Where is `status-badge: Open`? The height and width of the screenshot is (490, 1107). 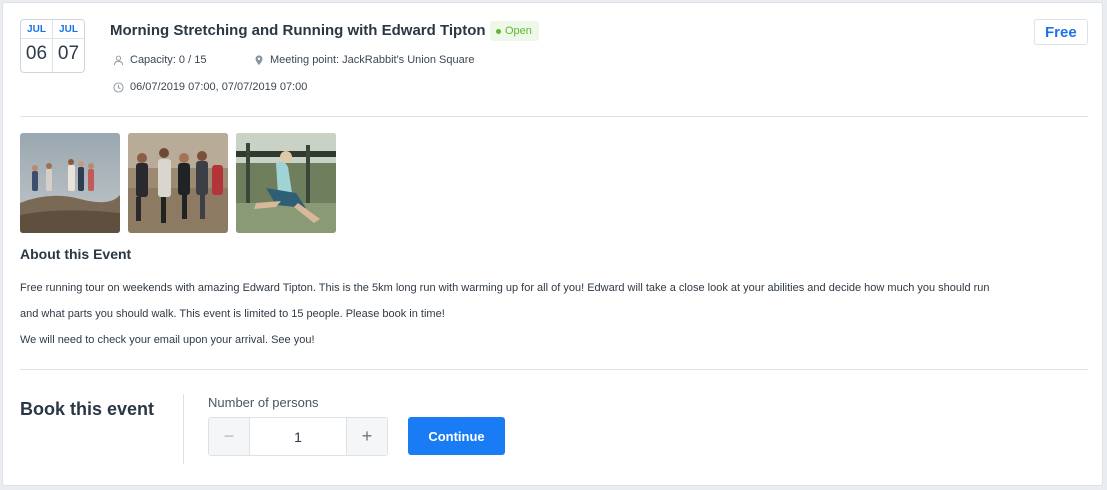
status-badge: Open is located at coordinates (514, 31).